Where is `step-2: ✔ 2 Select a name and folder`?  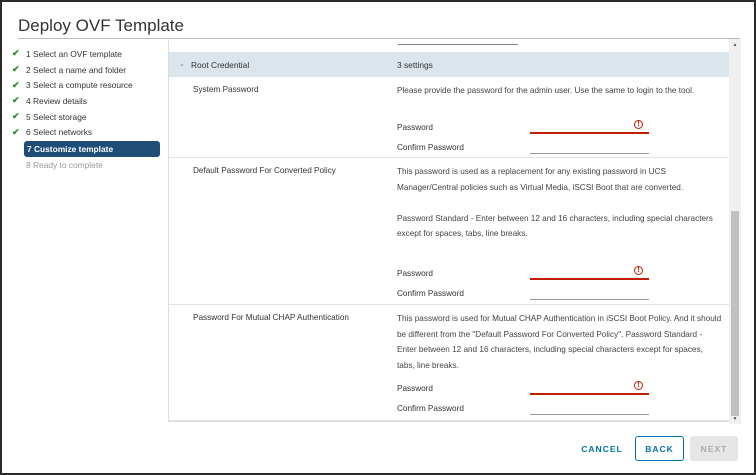
step-2: ✔ 2 Select a name and folder is located at coordinates (85, 70).